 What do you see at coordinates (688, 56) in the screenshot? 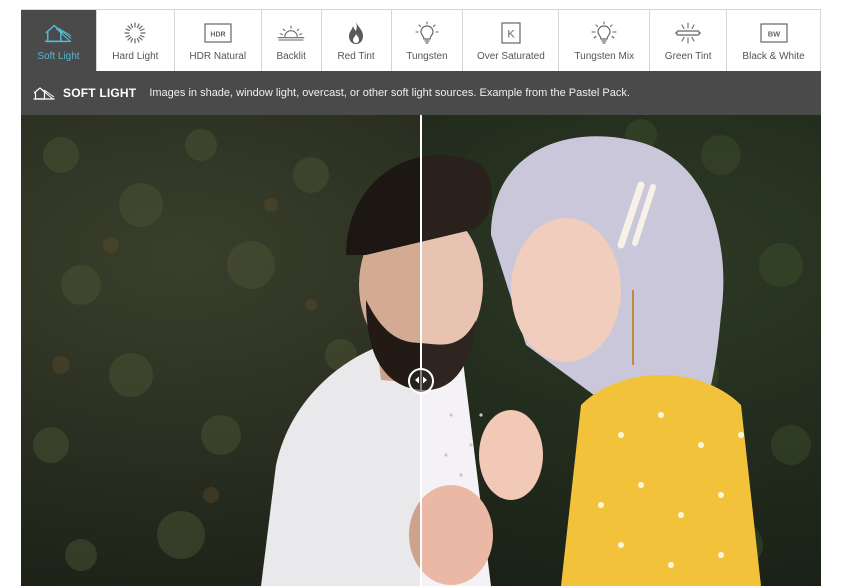
I see `tab-label: Green Tint` at bounding box center [688, 56].